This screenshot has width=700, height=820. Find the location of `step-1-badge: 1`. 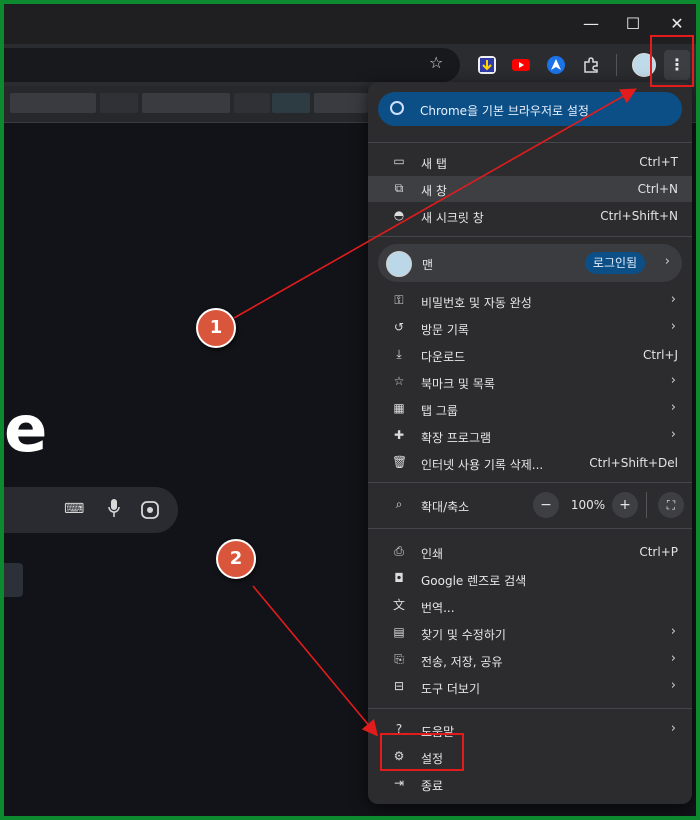

step-1-badge: 1 is located at coordinates (216, 328).